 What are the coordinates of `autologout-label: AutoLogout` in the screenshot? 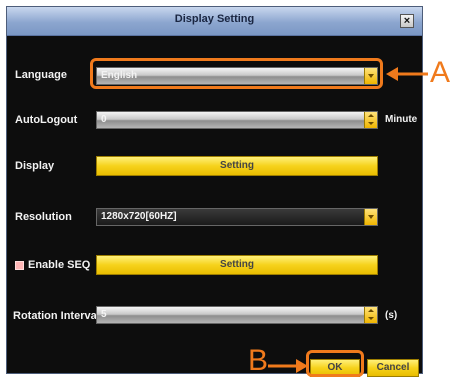 It's located at (46, 120).